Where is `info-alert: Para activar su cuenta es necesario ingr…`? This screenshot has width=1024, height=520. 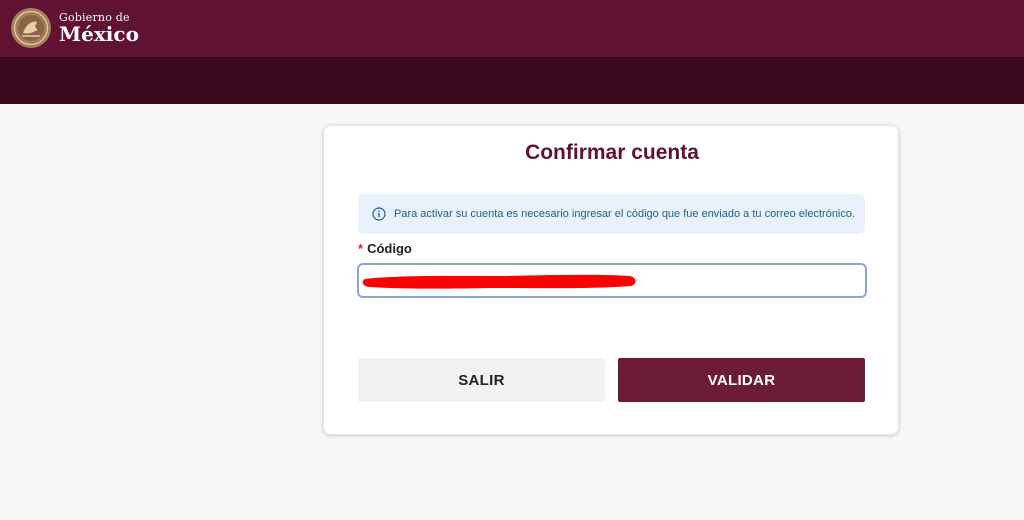
info-alert: Para activar su cuenta es necesario ingr… is located at coordinates (611, 214).